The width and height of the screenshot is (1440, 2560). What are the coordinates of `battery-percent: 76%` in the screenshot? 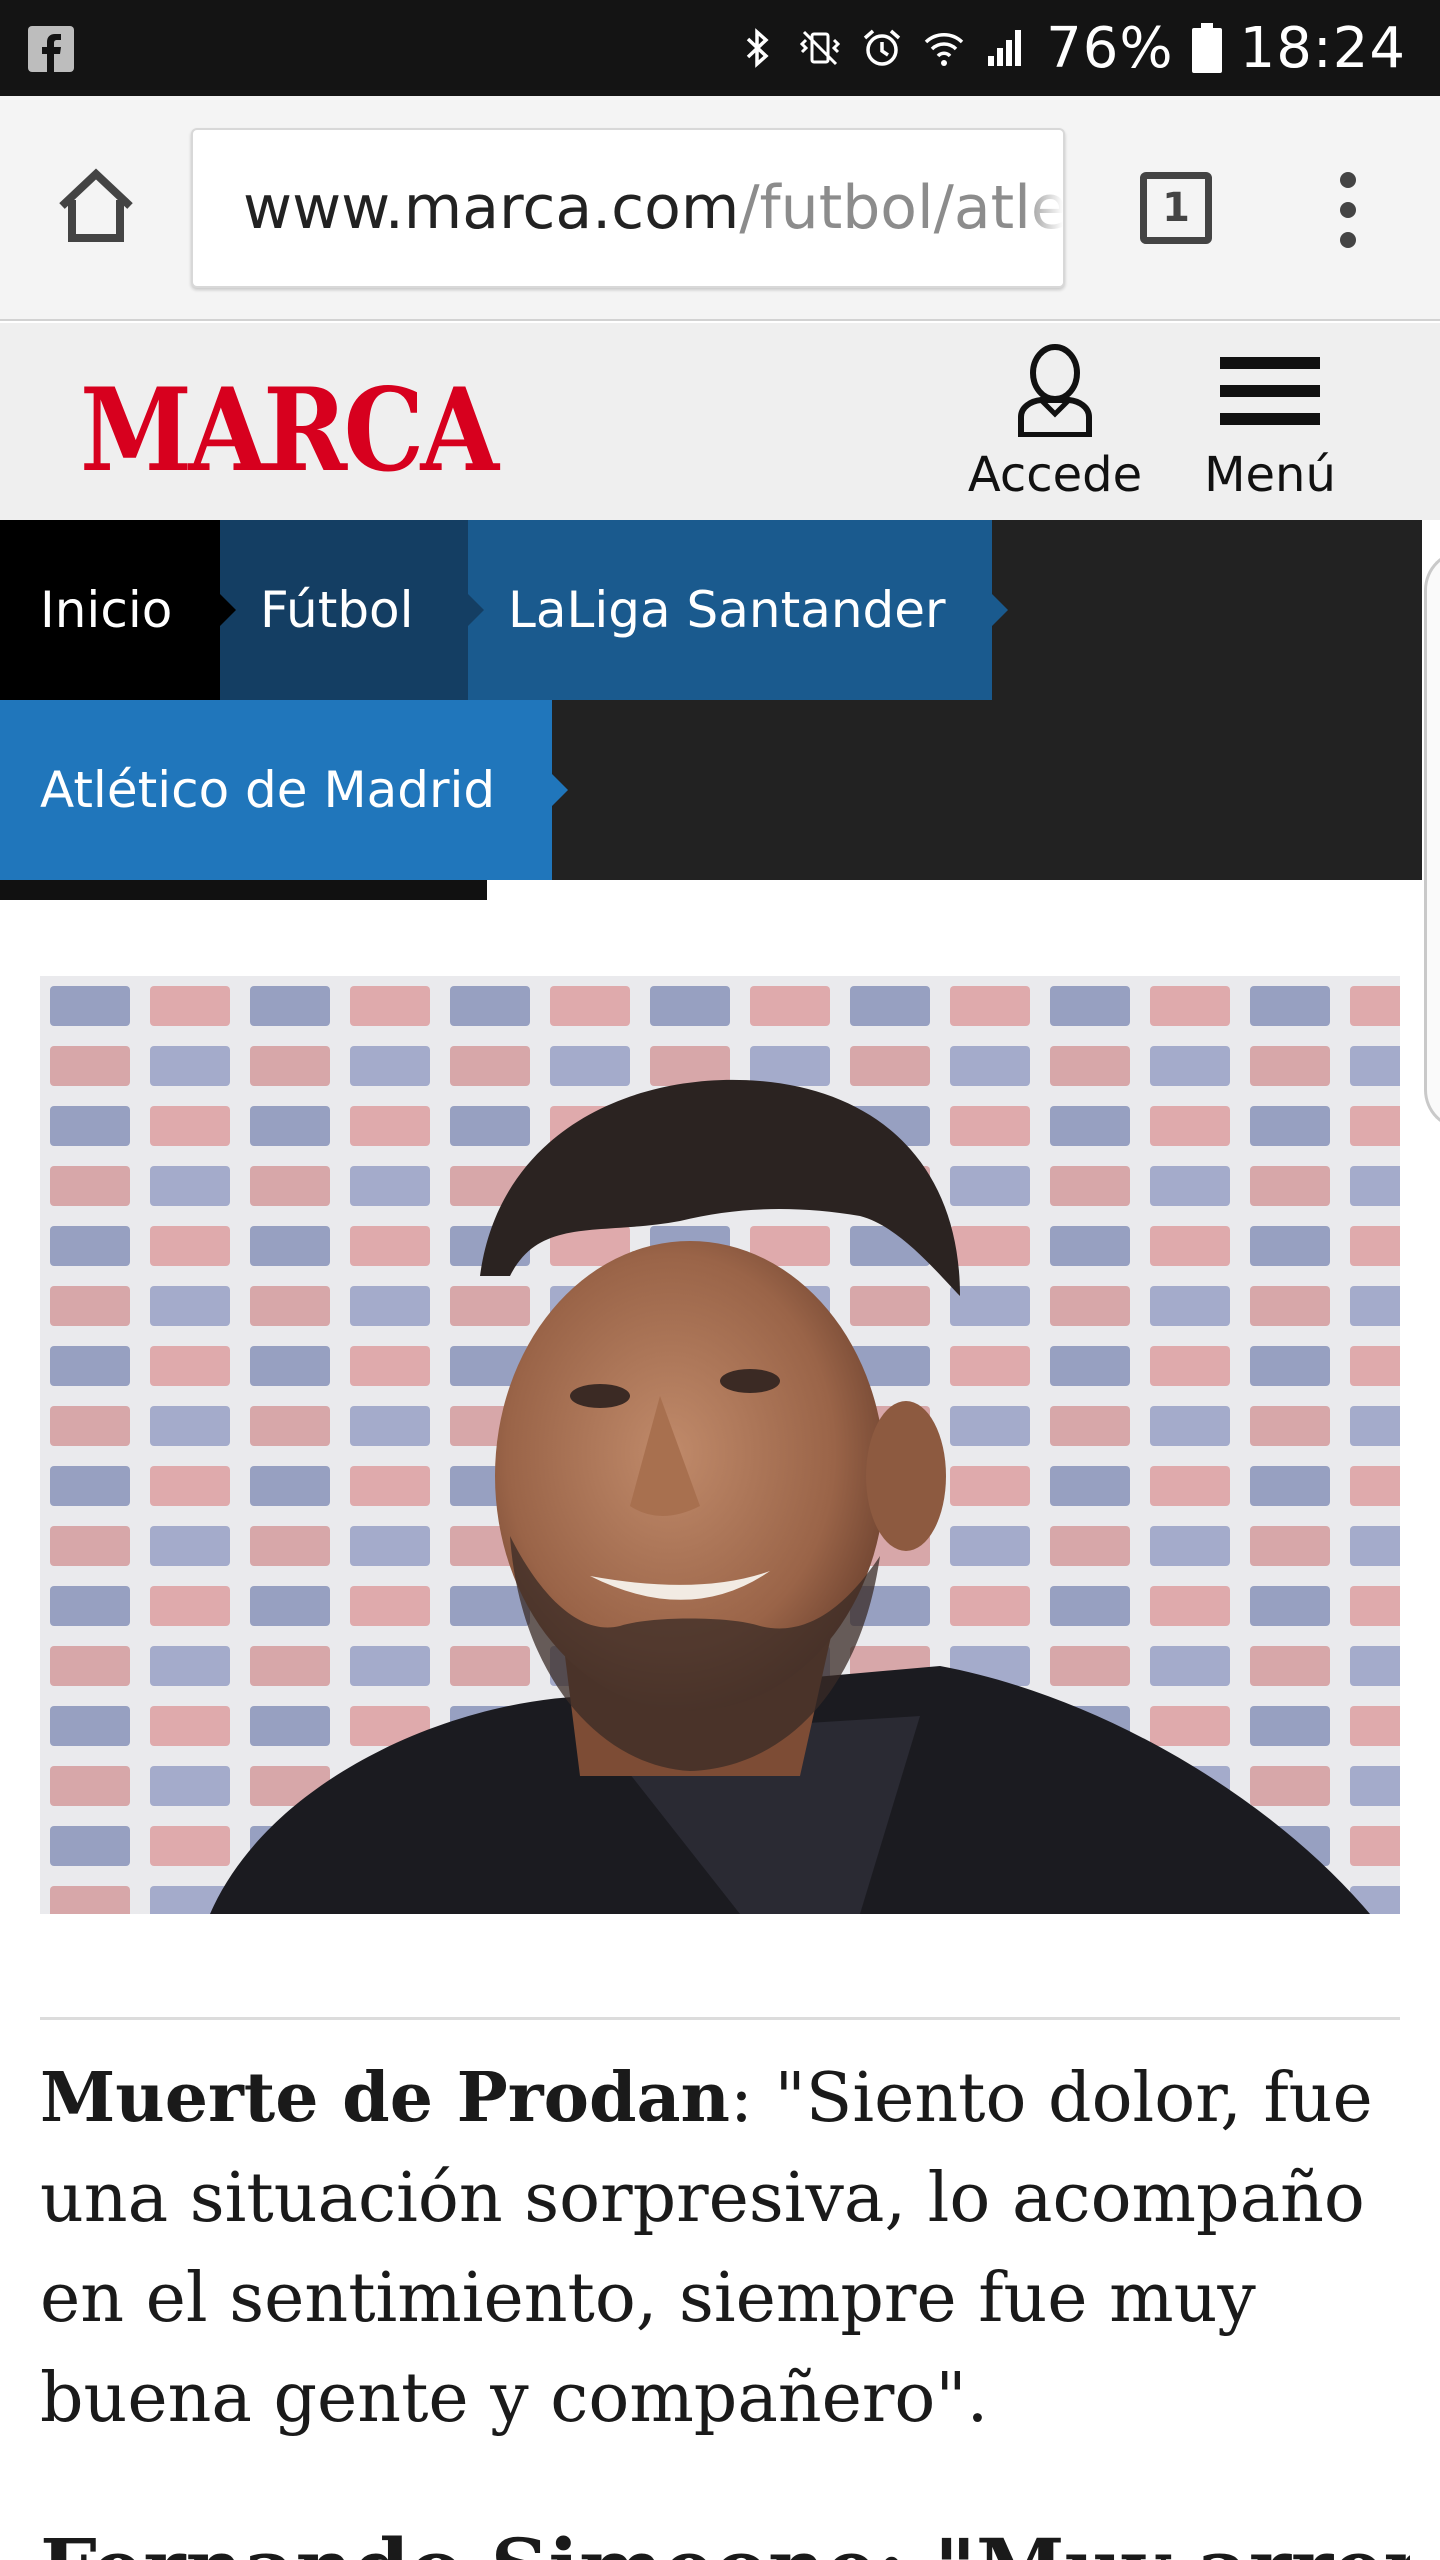 It's located at (1110, 48).